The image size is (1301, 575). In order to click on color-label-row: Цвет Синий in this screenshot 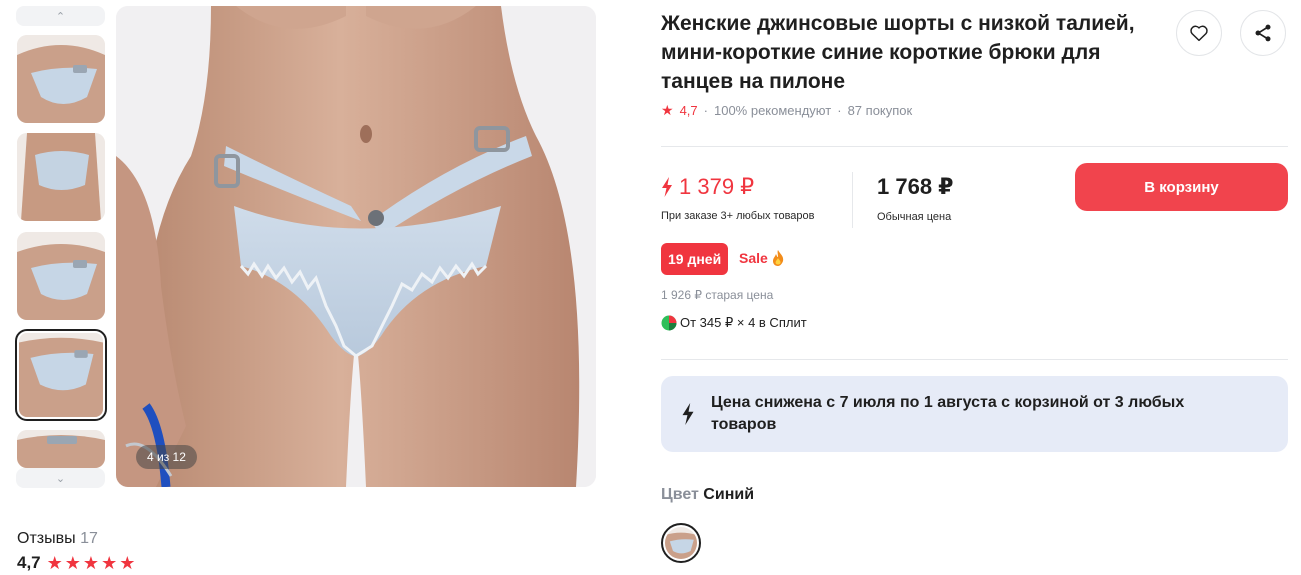, I will do `click(707, 495)`.